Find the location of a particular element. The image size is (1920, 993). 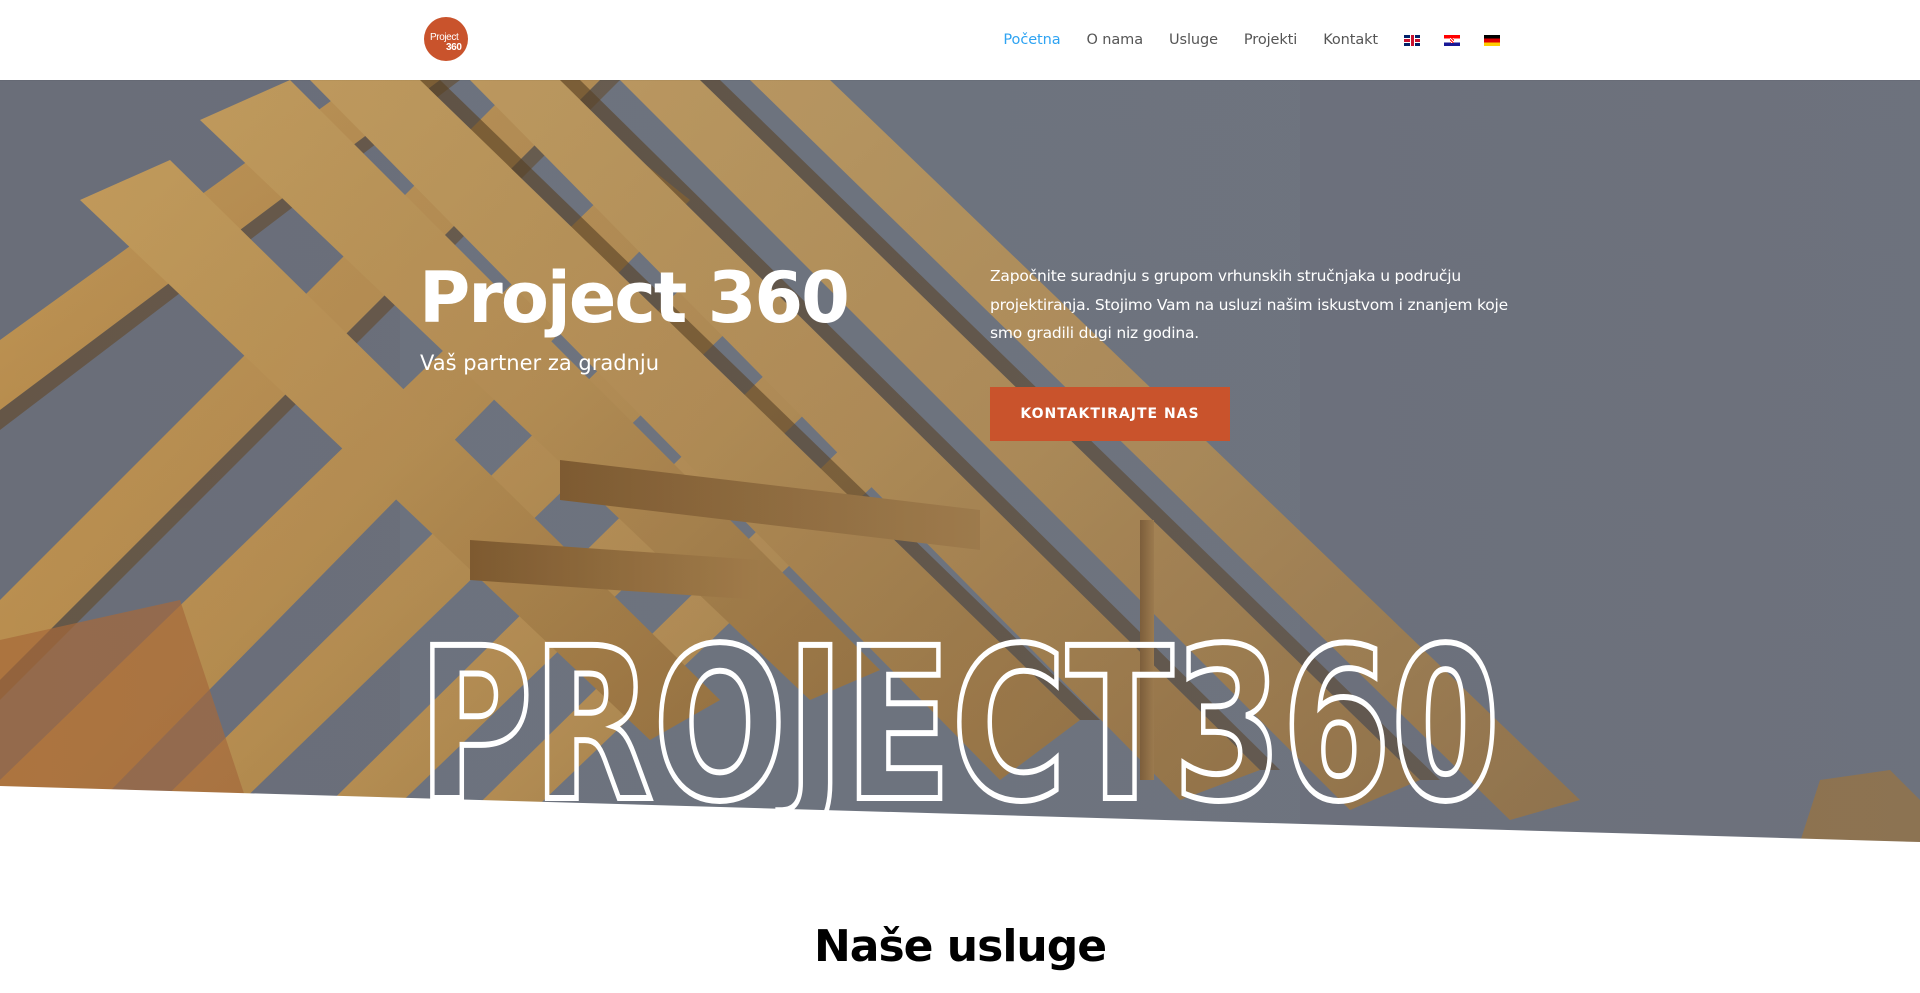

site-logo: Project 360 is located at coordinates (446, 39).